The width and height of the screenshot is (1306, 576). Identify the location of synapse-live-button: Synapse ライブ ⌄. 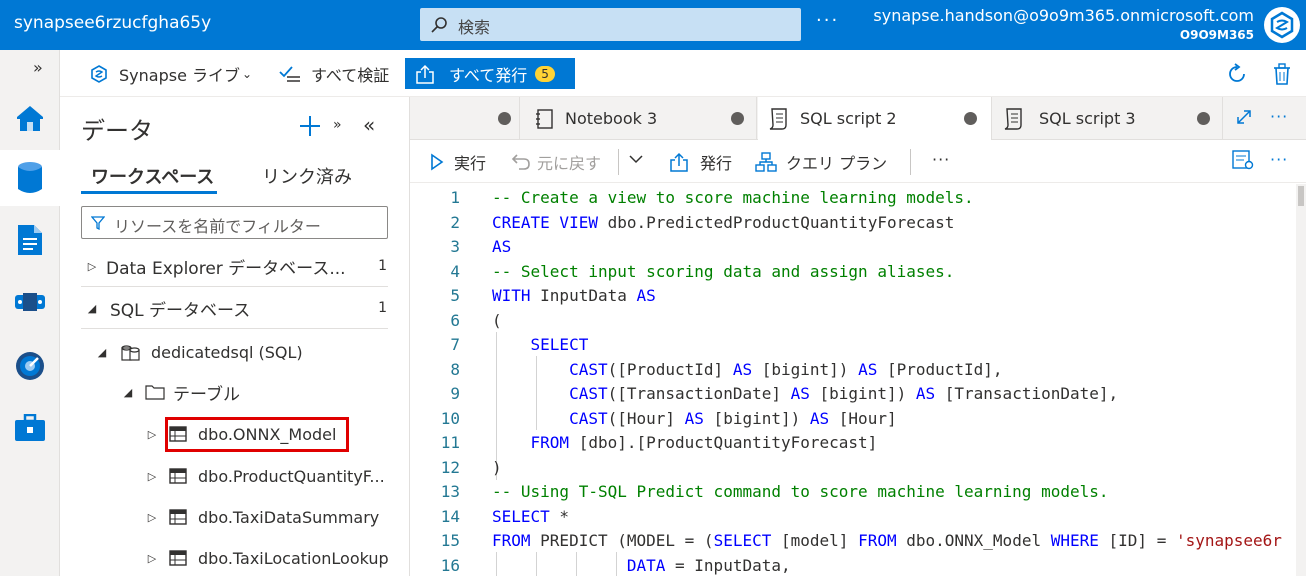
(171, 74).